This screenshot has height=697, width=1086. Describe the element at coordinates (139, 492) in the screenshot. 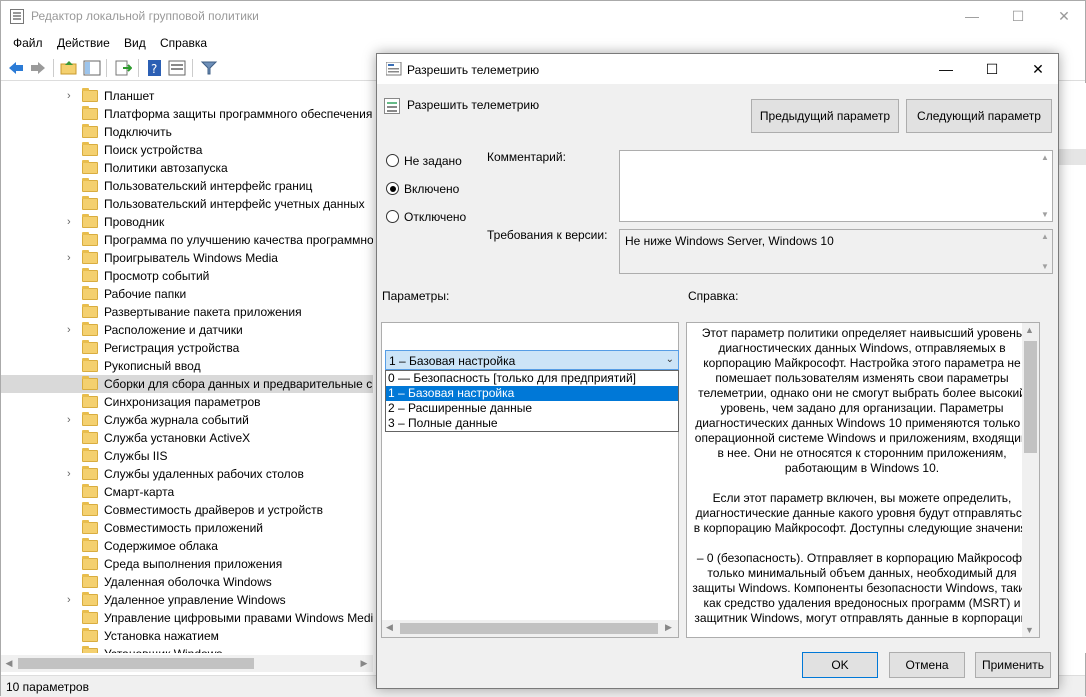

I see `tree-item-label: Смарт-карта` at that location.